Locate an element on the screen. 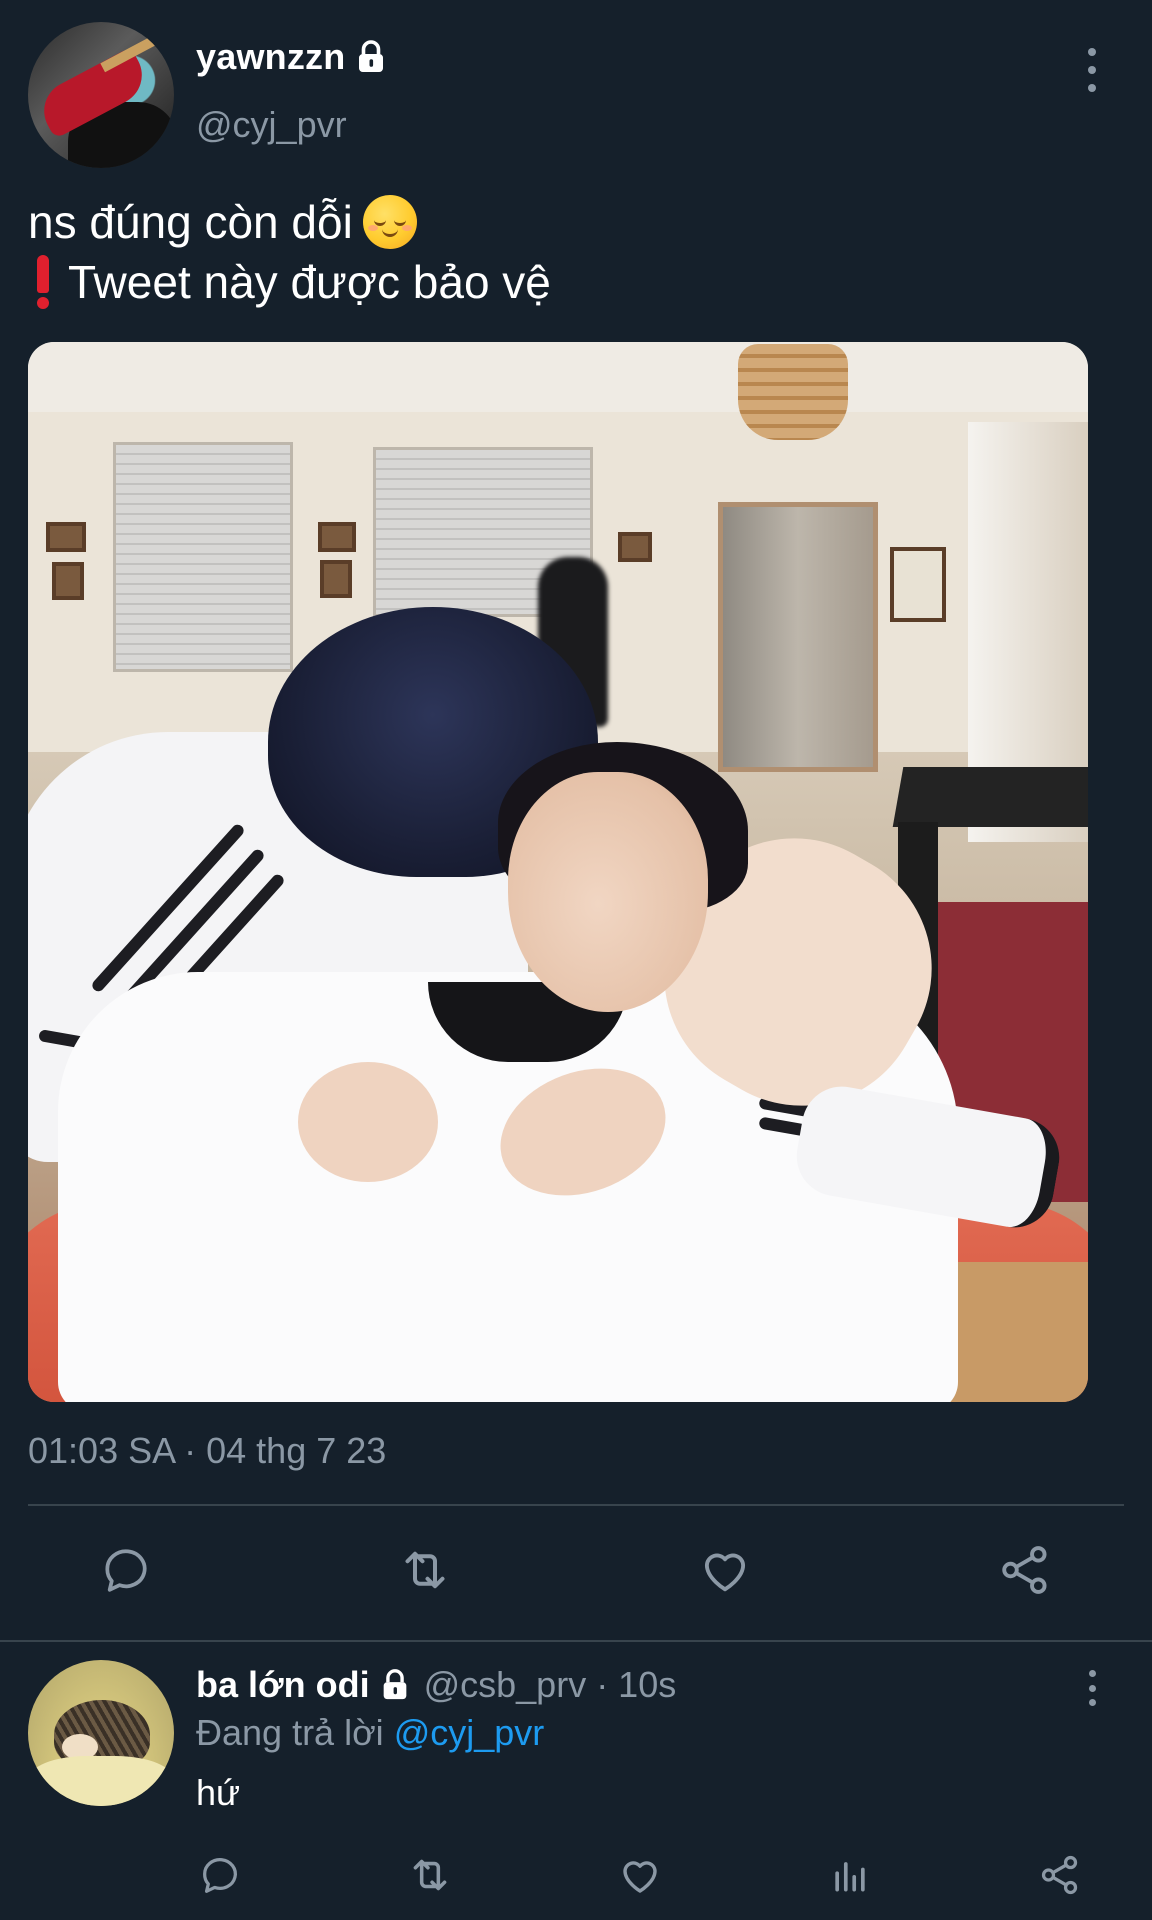 The image size is (1152, 1920). tweet-text-line2: Tweet này được bảo vệ is located at coordinates (309, 282).